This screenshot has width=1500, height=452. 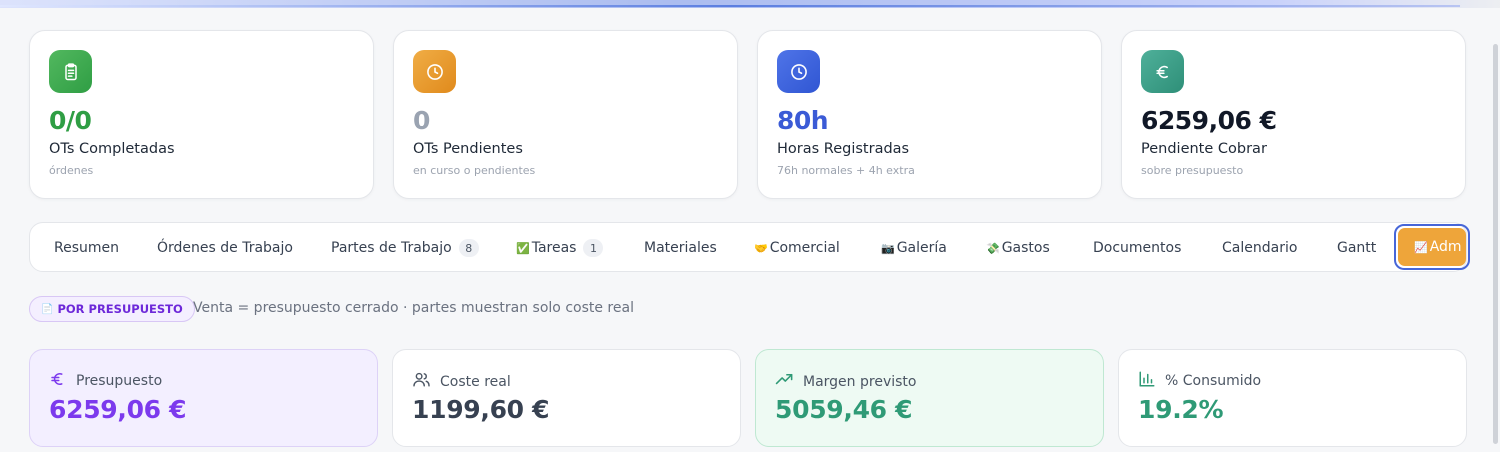 What do you see at coordinates (565, 114) in the screenshot?
I see `stat-card-pending: 0 OTs Pendientes en curso o pendientes` at bounding box center [565, 114].